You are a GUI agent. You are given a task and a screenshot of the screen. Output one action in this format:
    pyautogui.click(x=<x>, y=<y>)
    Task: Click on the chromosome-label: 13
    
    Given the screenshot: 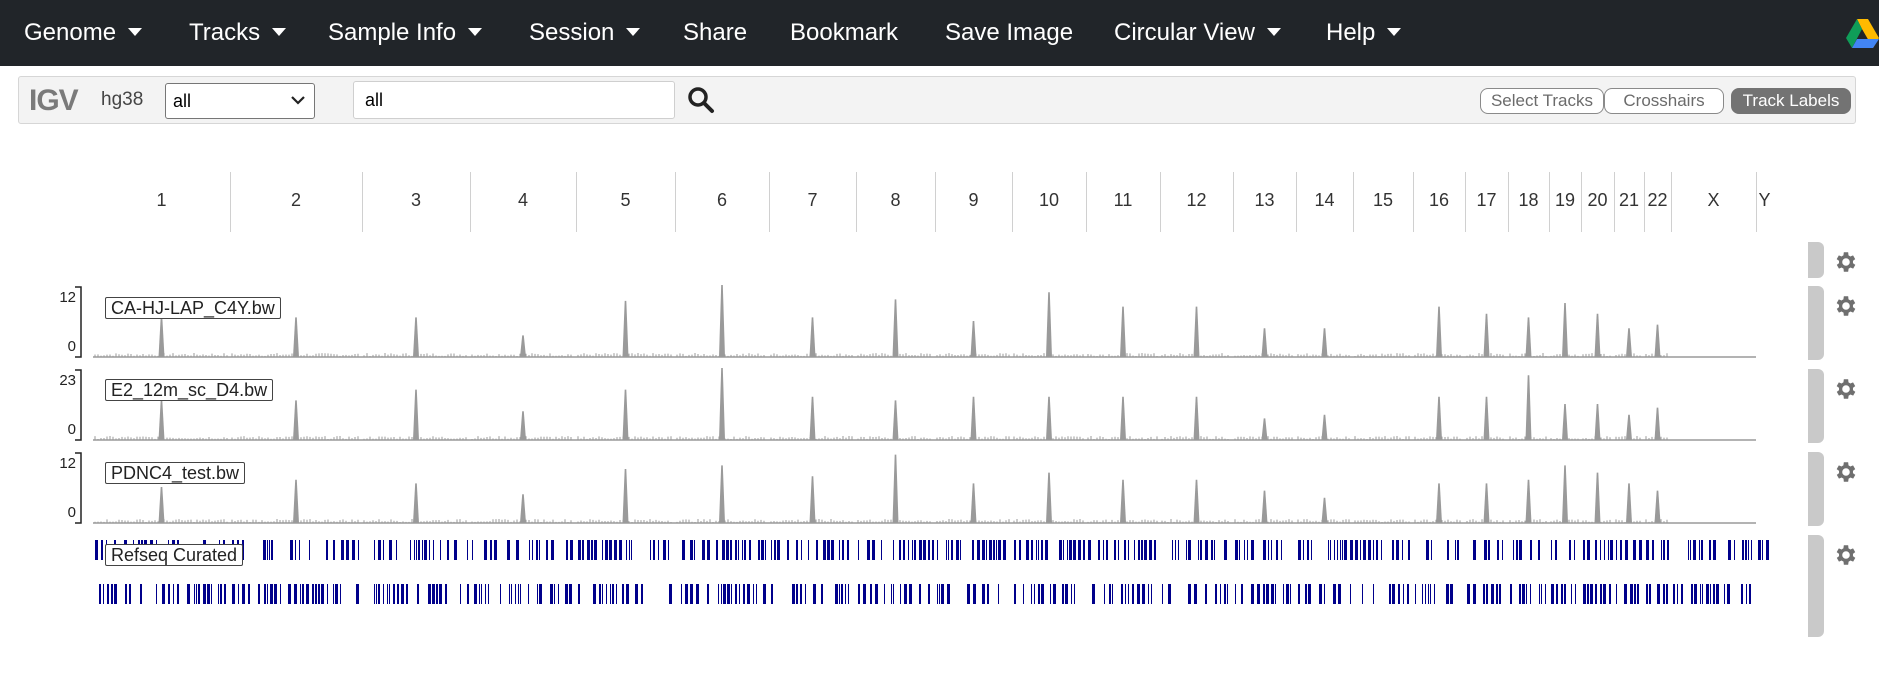 What is the action you would take?
    pyautogui.click(x=1264, y=200)
    